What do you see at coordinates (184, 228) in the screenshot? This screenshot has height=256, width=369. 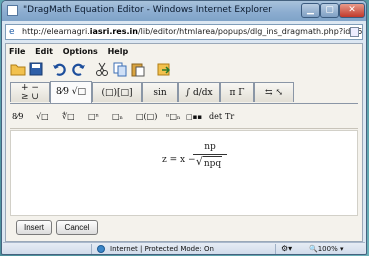 I see `dialog-buttons: Insert Cancel` at bounding box center [184, 228].